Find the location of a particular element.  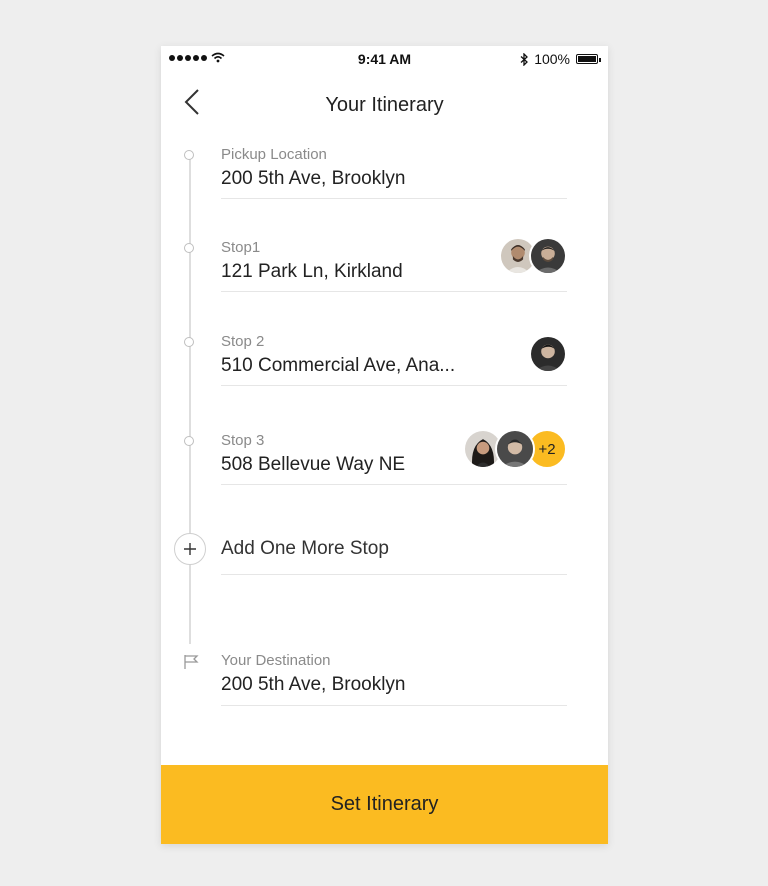

bluetooth-icon is located at coordinates (524, 59).